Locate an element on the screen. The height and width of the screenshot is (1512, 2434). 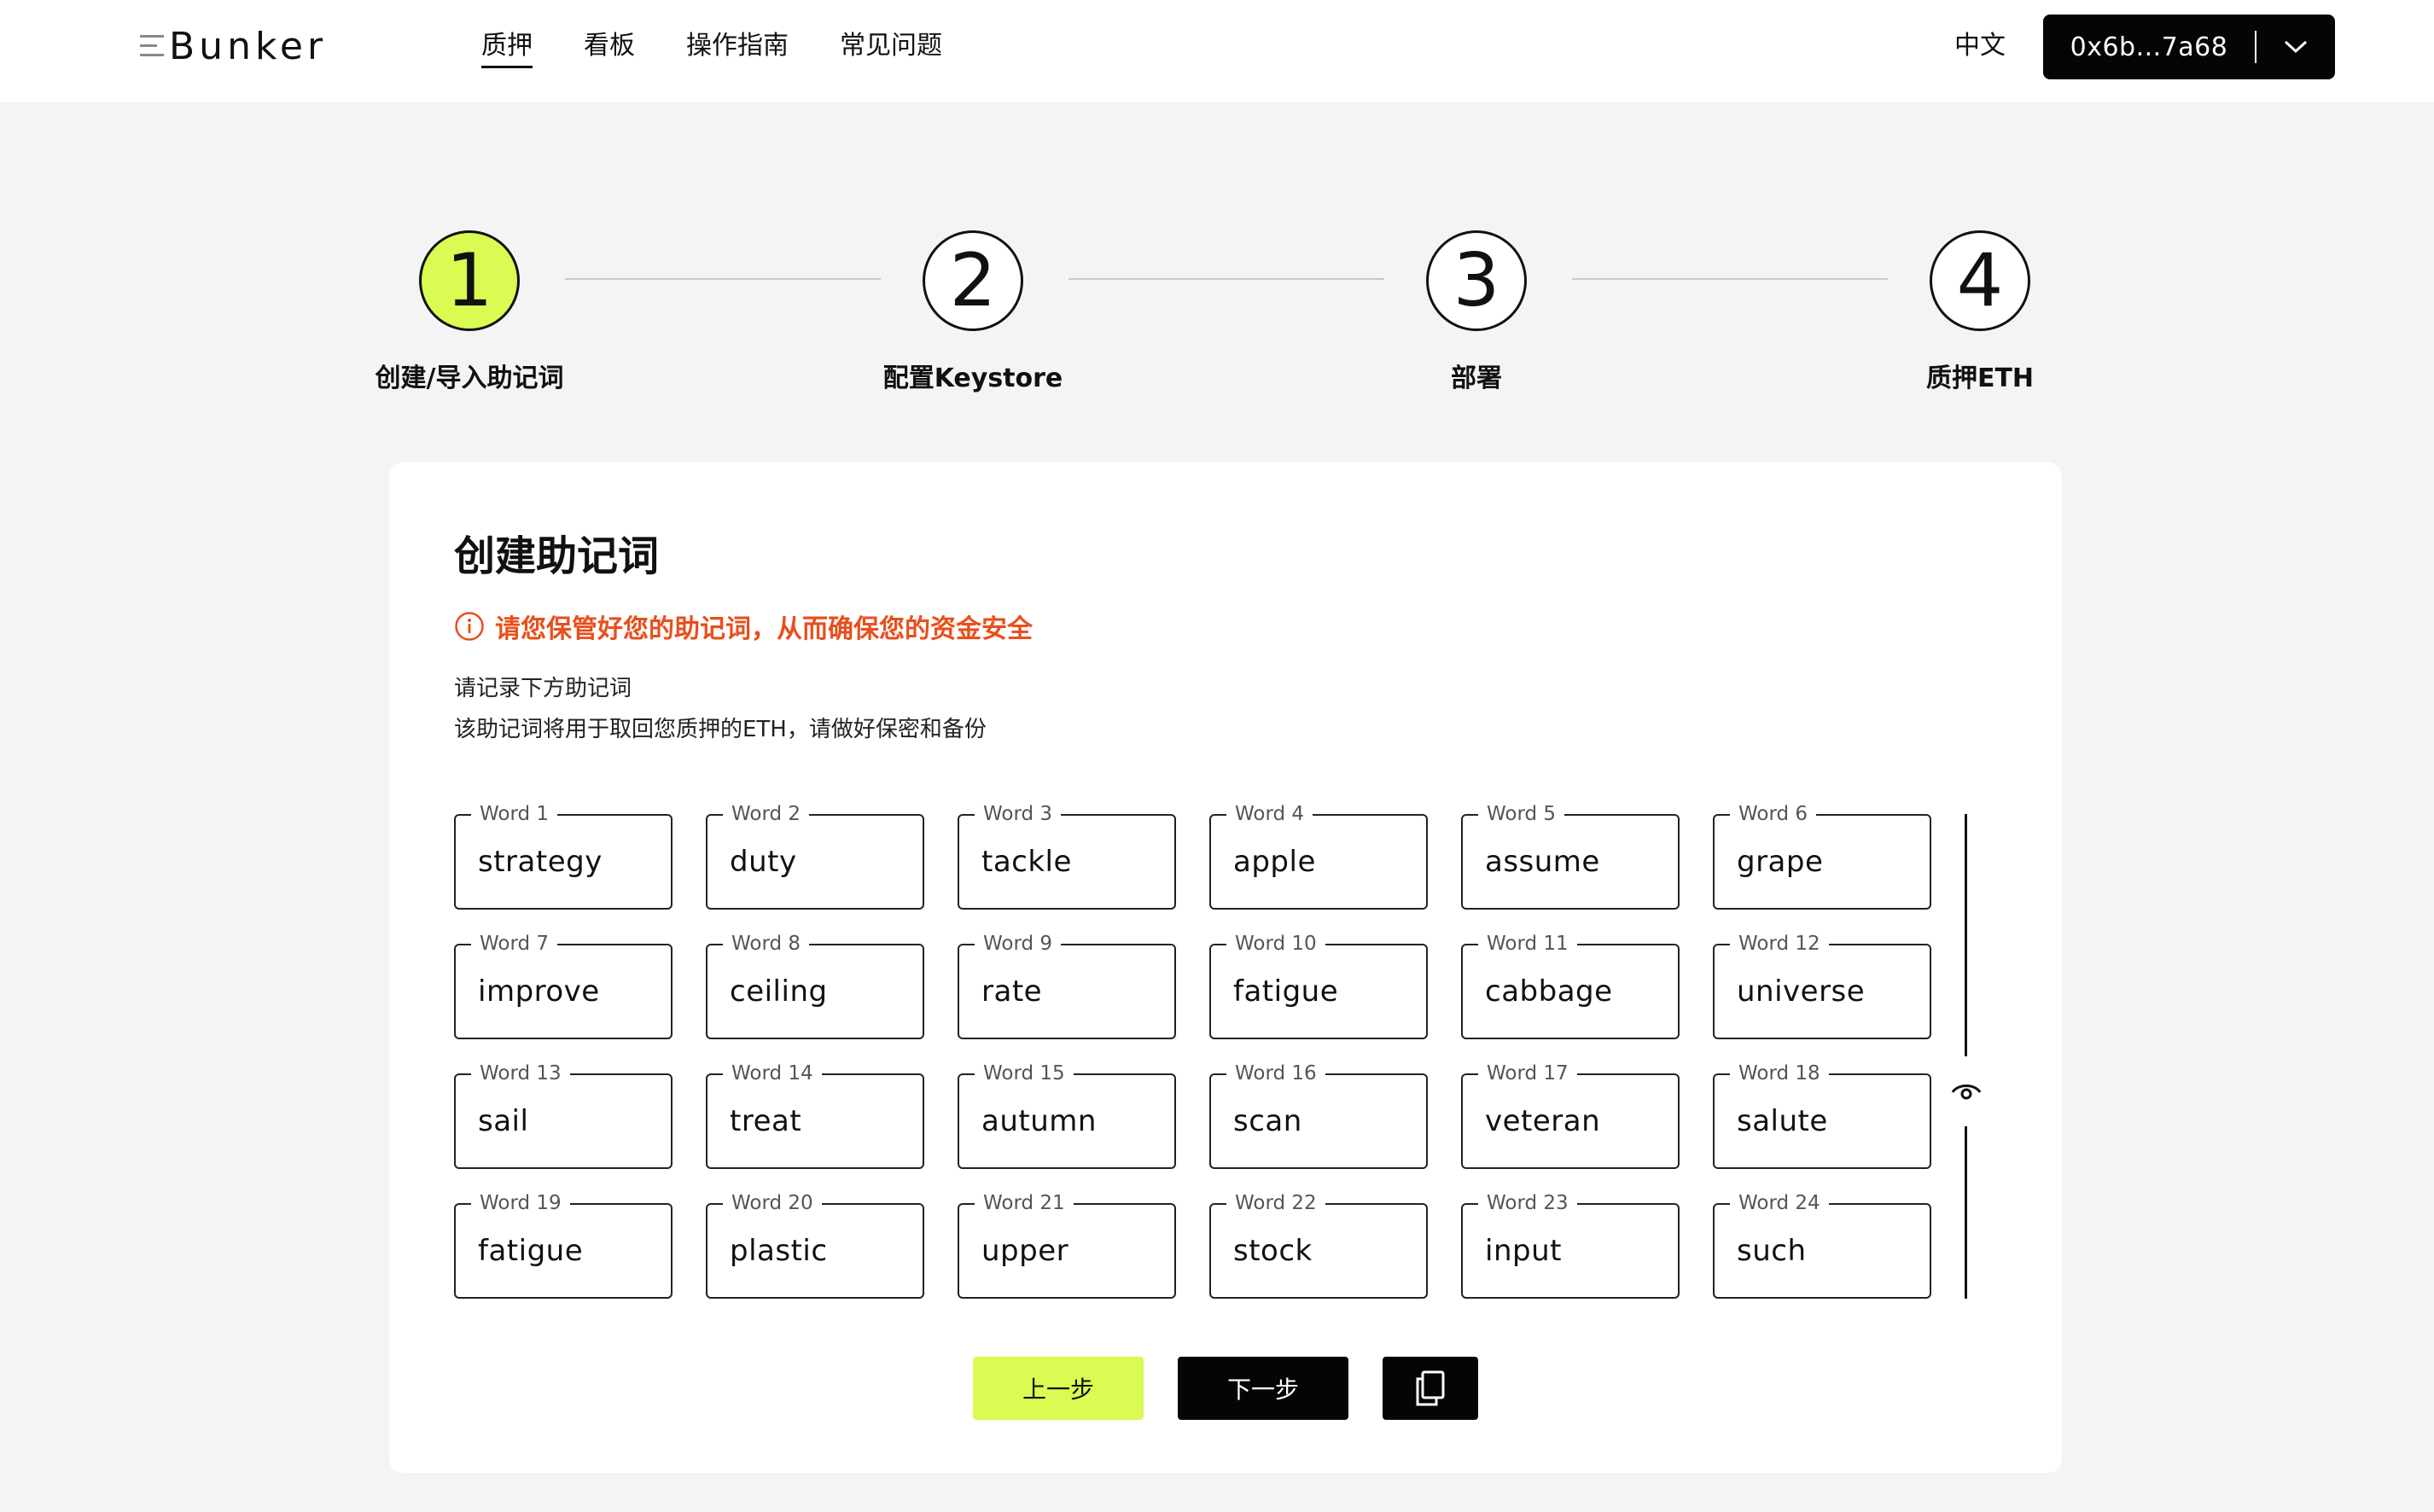
step-1-circle: 1 is located at coordinates (469, 280).